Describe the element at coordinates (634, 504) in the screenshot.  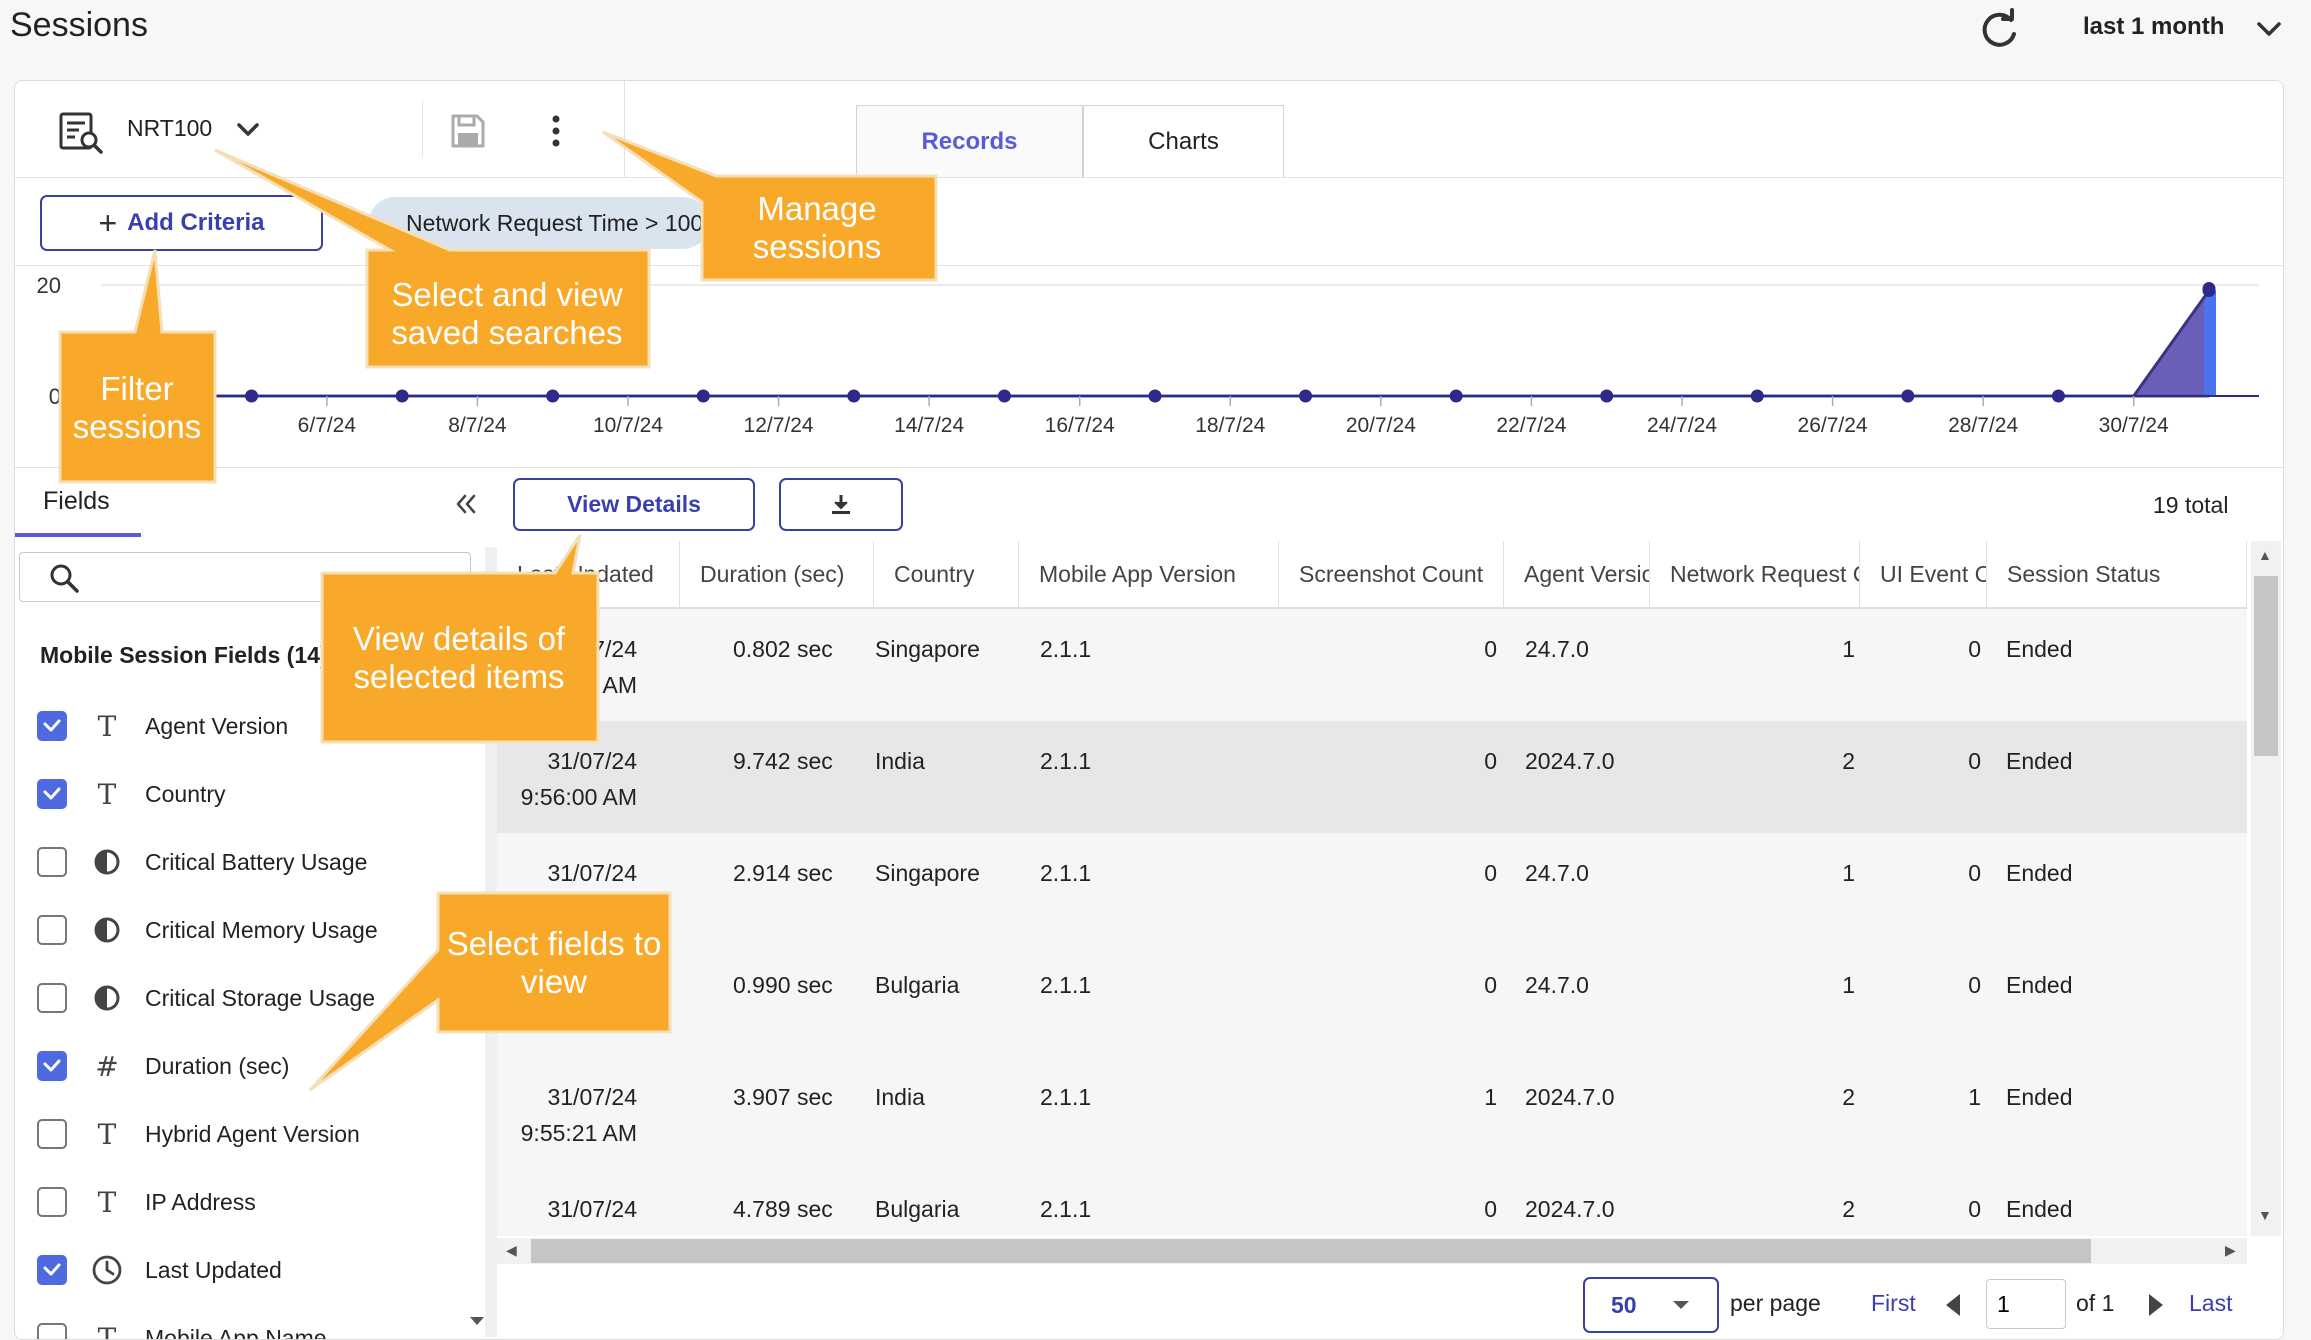
I see `view-details-button: View Details` at that location.